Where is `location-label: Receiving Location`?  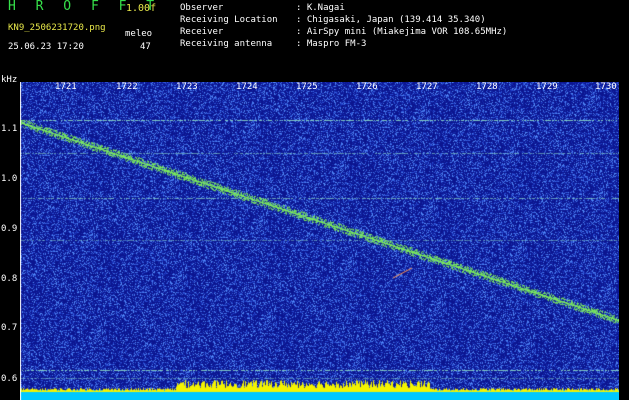 location-label: Receiving Location is located at coordinates (229, 20).